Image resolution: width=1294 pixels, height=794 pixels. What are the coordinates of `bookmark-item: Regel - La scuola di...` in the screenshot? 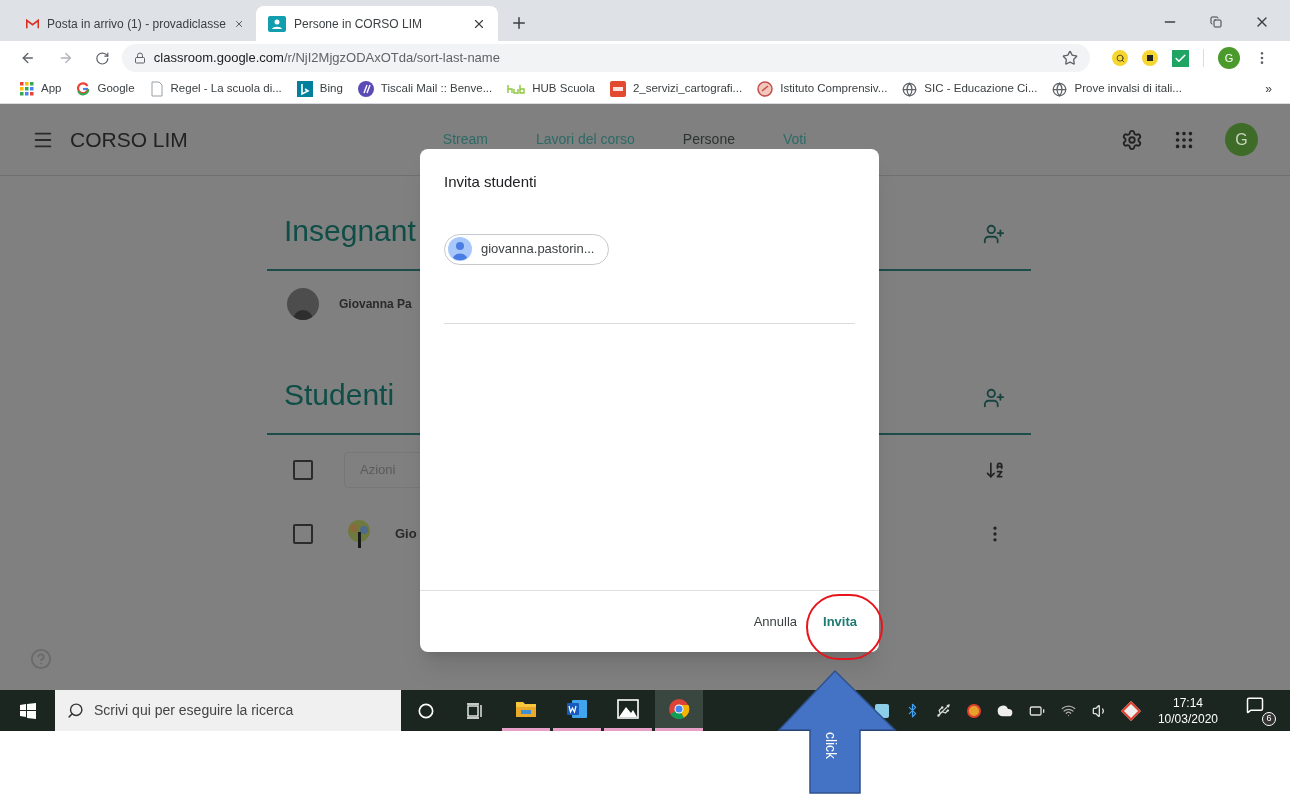 It's located at (215, 89).